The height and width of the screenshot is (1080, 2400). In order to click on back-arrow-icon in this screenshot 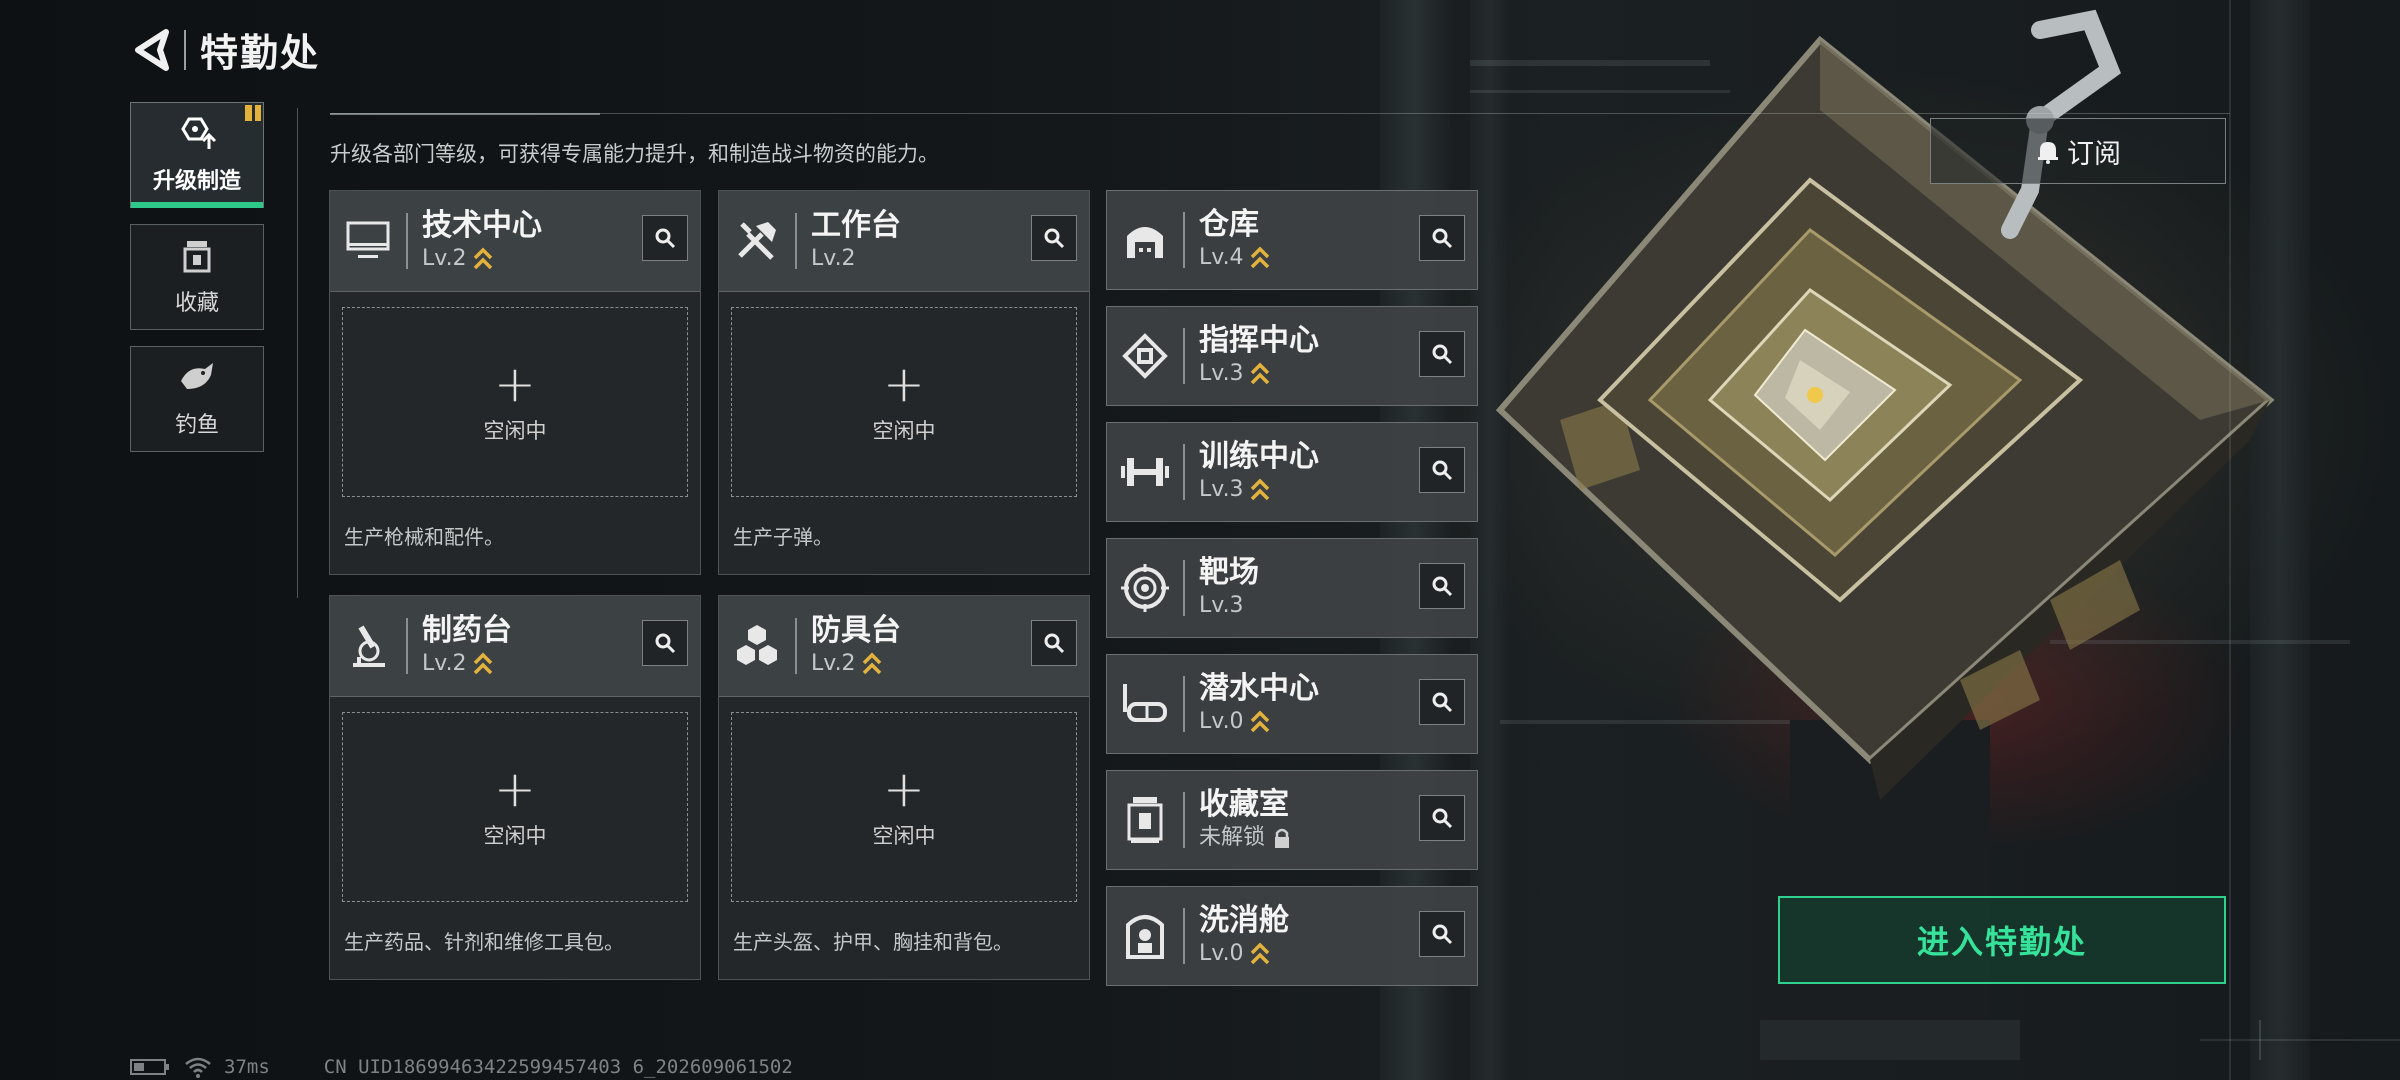, I will do `click(152, 49)`.